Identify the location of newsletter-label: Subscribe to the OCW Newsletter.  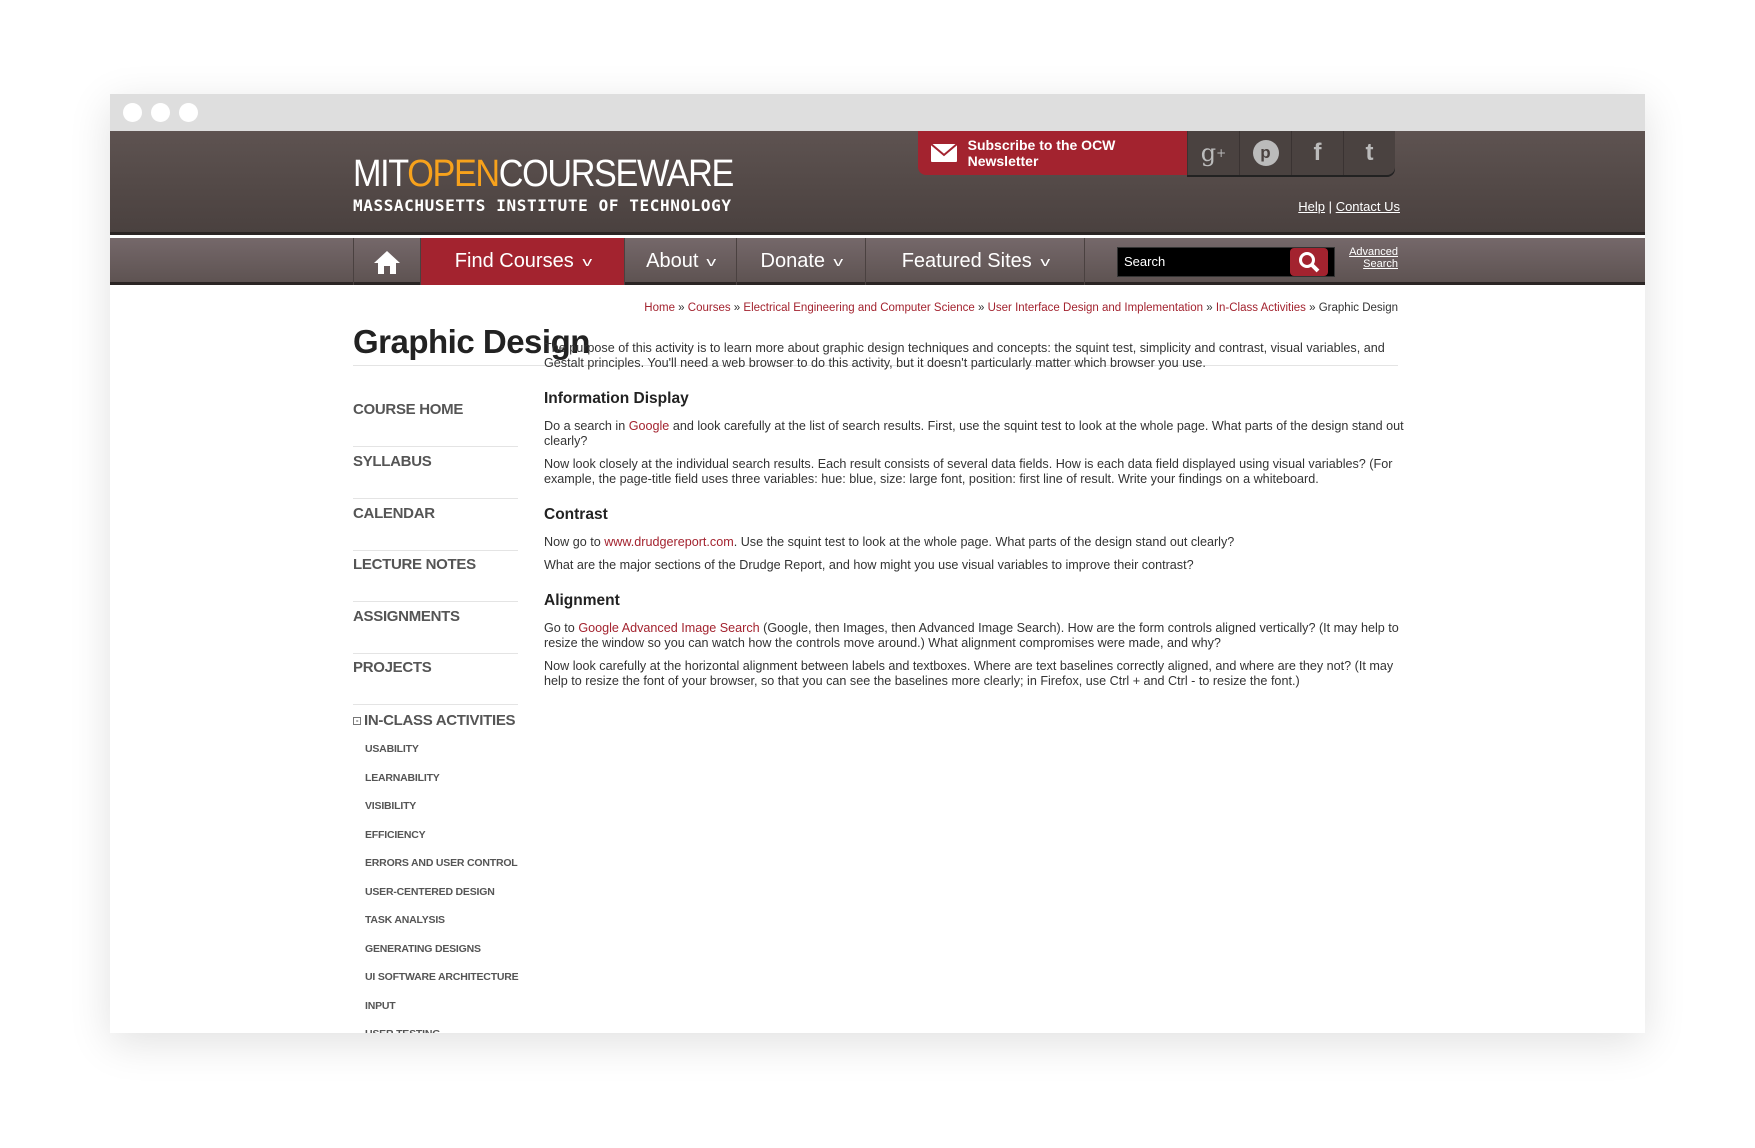
(1041, 153).